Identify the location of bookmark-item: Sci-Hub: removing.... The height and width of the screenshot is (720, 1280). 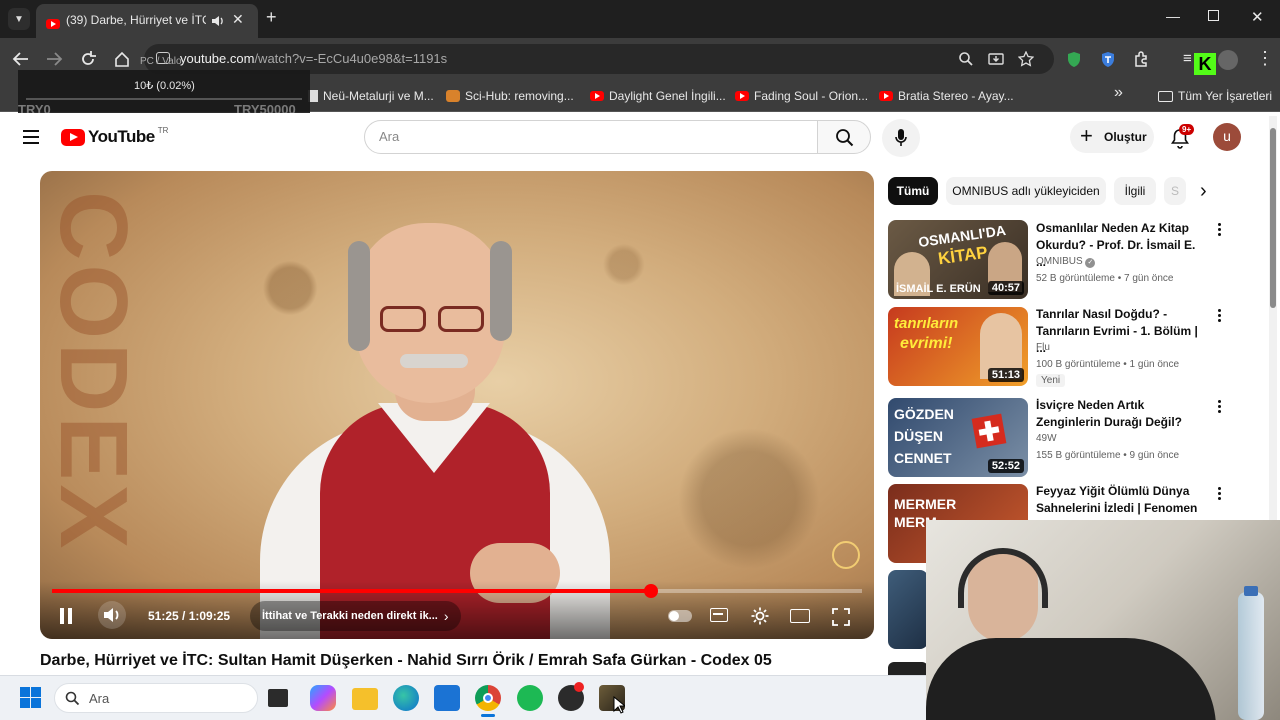
(510, 96).